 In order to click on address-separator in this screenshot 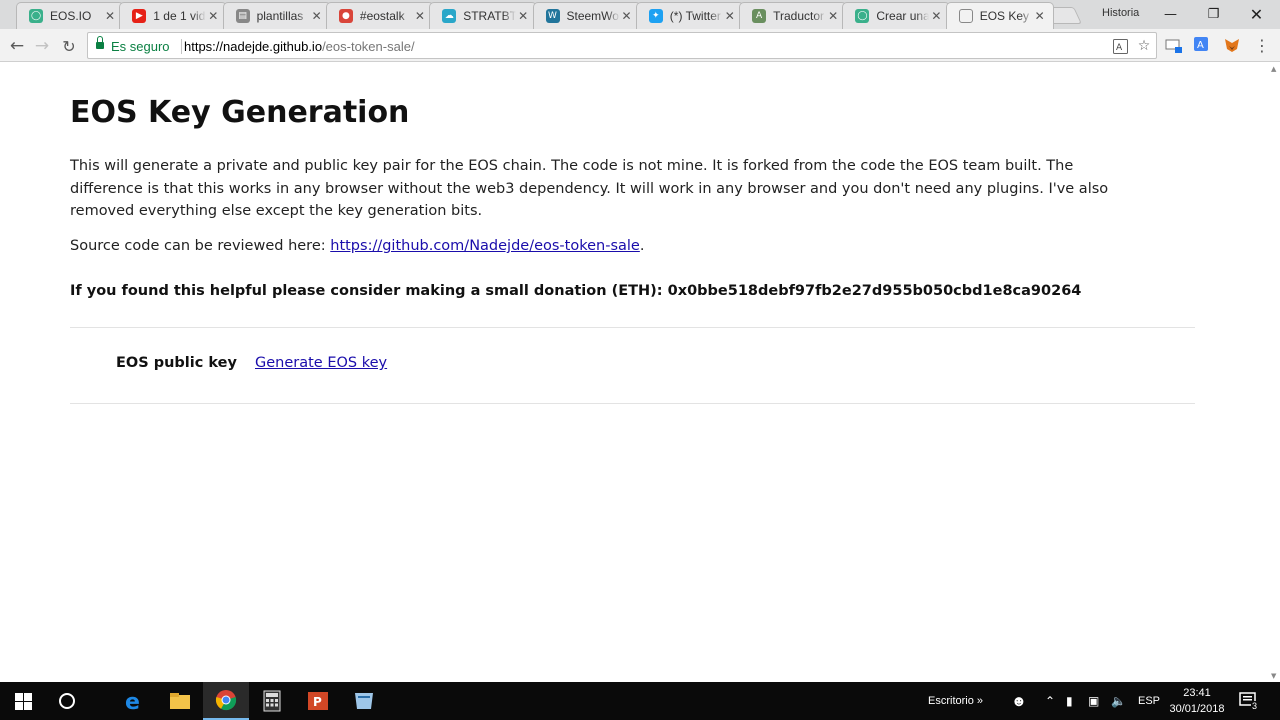, I will do `click(181, 46)`.